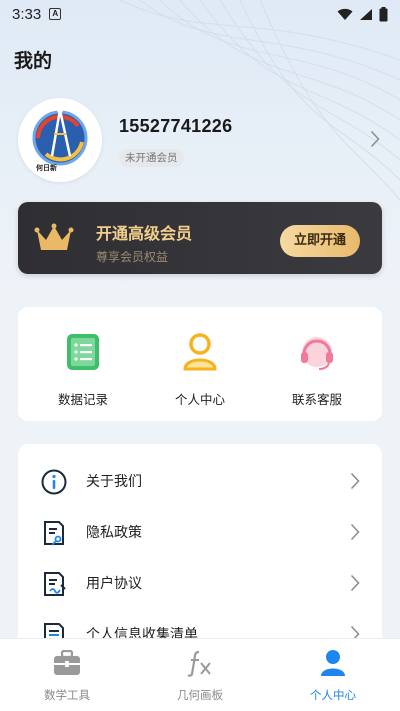 The width and height of the screenshot is (400, 711). I want to click on tab-geometry-board: 几何画板, so click(200, 675).